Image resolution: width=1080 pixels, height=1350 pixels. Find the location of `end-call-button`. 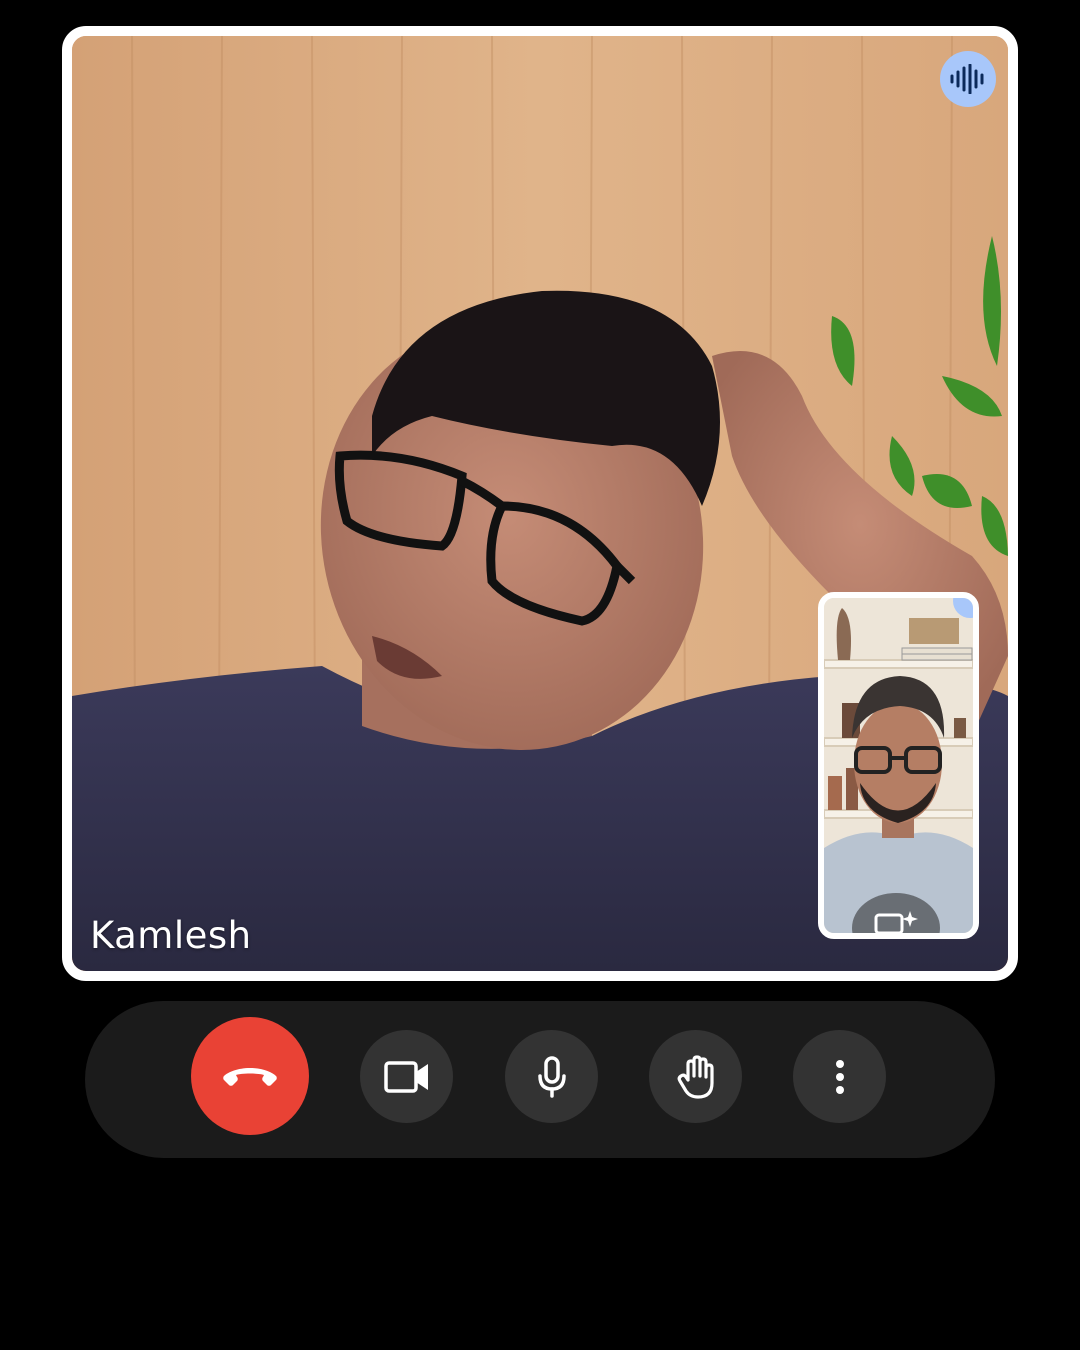

end-call-button is located at coordinates (250, 1076).